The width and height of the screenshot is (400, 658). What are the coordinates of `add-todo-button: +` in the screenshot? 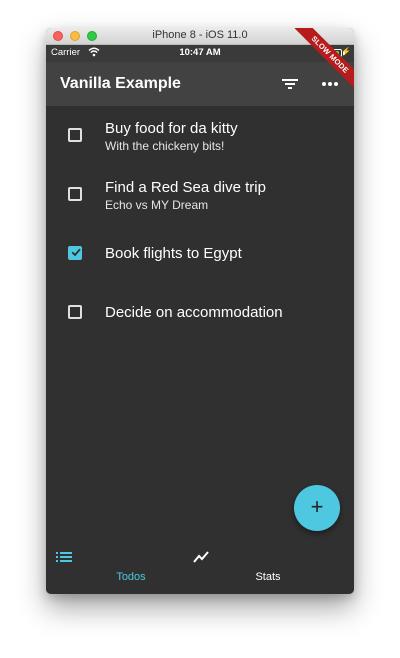 It's located at (317, 508).